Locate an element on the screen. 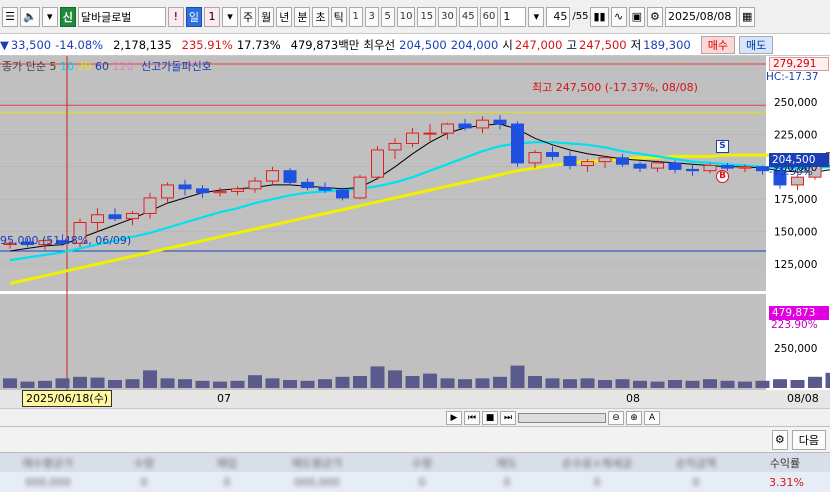 The height and width of the screenshot is (492, 830). period-minute-button: 분 is located at coordinates (302, 16).